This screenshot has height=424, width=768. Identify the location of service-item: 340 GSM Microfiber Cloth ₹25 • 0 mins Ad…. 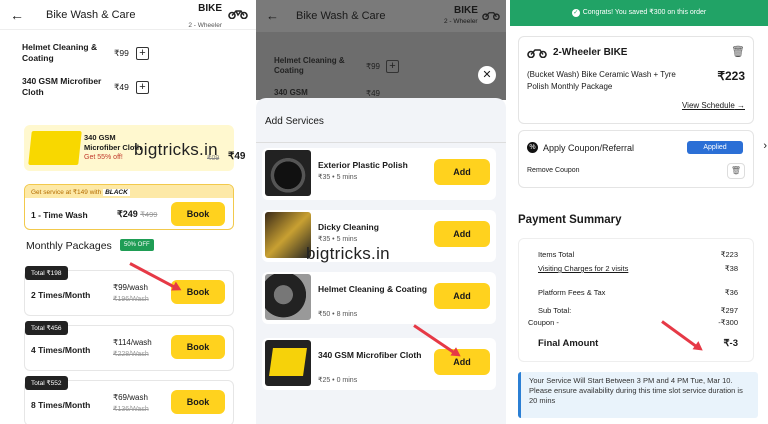
(379, 364).